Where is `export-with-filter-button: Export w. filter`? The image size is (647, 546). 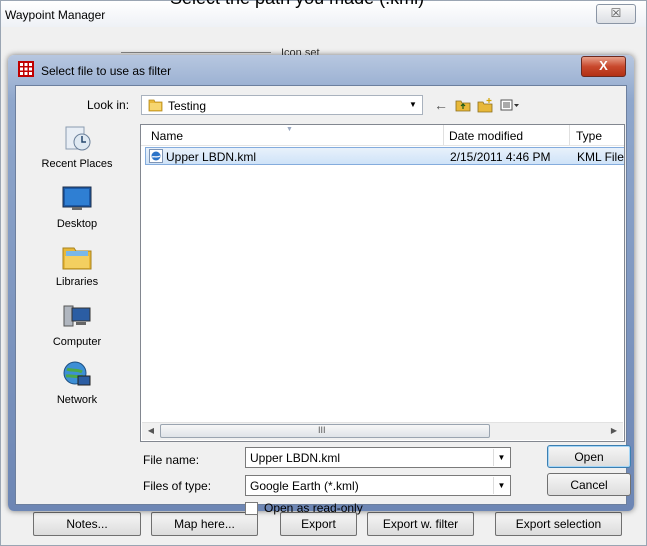 export-with-filter-button: Export w. filter is located at coordinates (420, 524).